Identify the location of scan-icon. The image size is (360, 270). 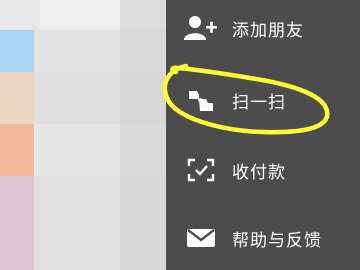
(201, 100).